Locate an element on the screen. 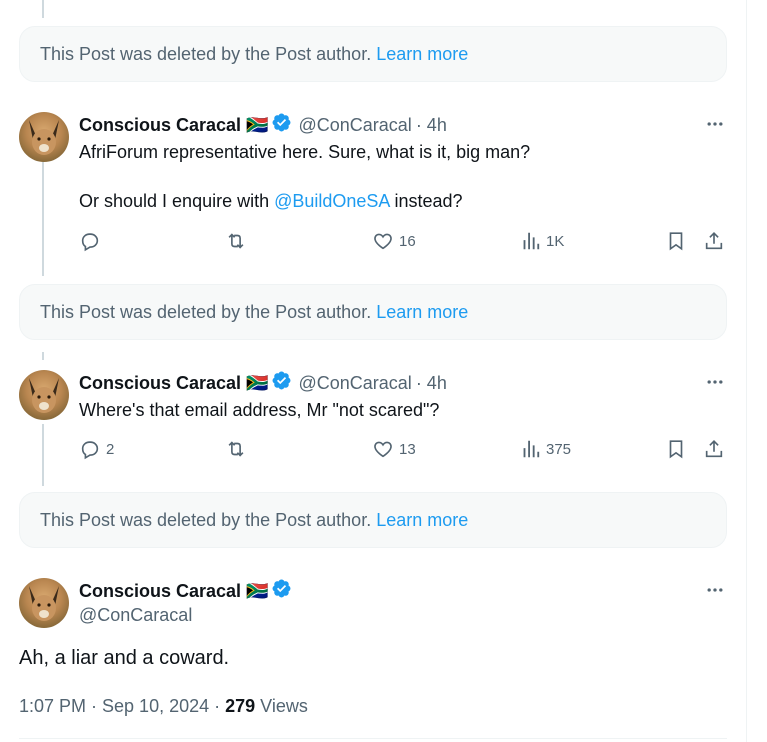 This screenshot has width=767, height=742. views-label: Views is located at coordinates (281, 706).